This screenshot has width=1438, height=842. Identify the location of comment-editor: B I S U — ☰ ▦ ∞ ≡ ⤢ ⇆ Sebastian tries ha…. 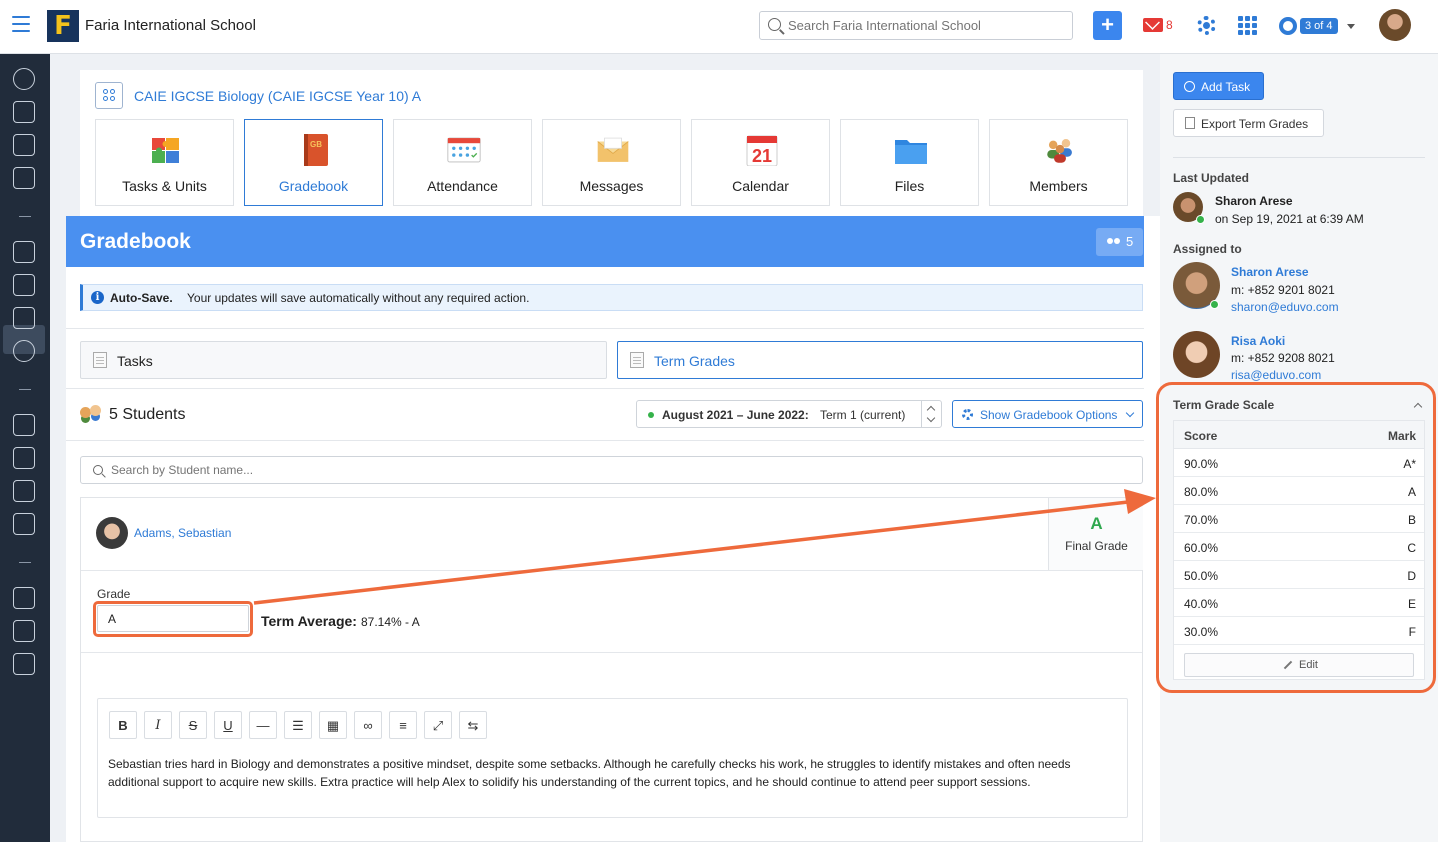
(612, 758).